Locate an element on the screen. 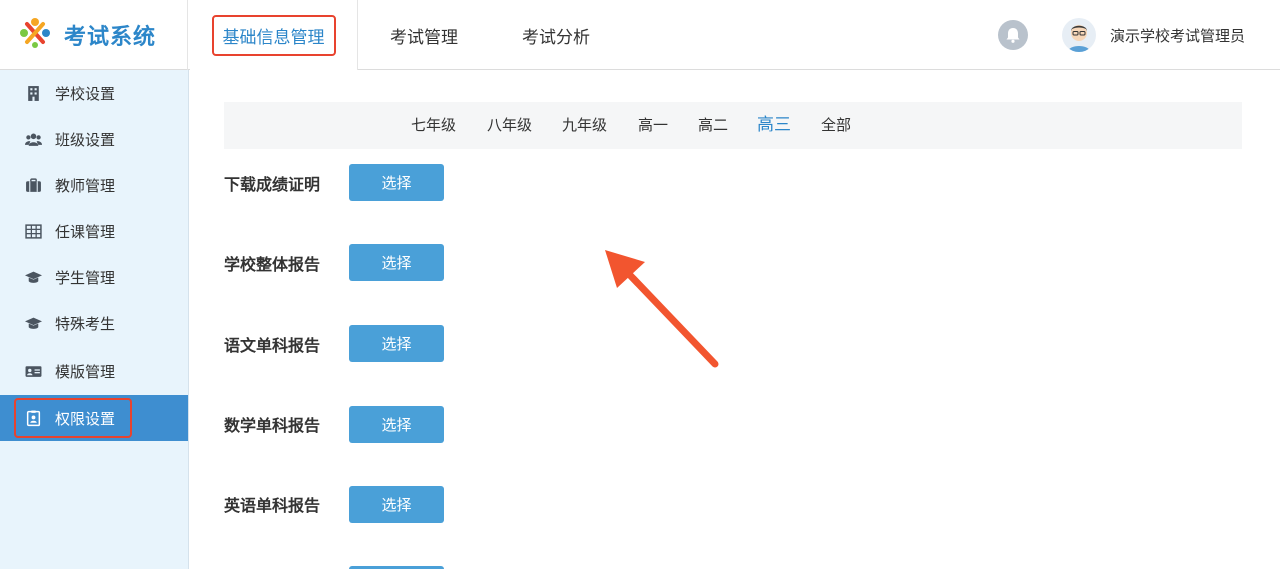  tab-label: 考试管理 is located at coordinates (424, 37).